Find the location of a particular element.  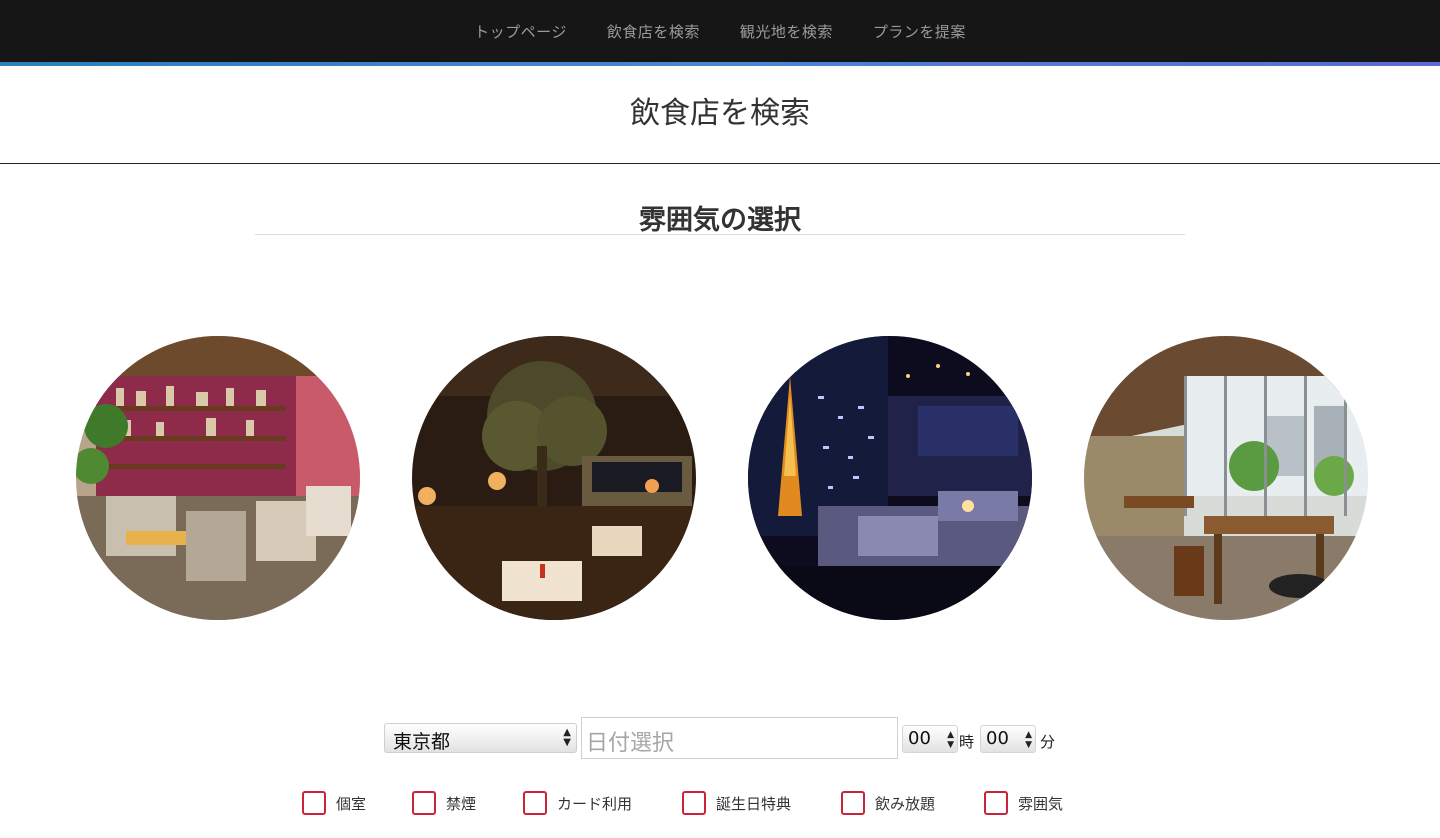

night-view-bar-photo is located at coordinates (890, 478).